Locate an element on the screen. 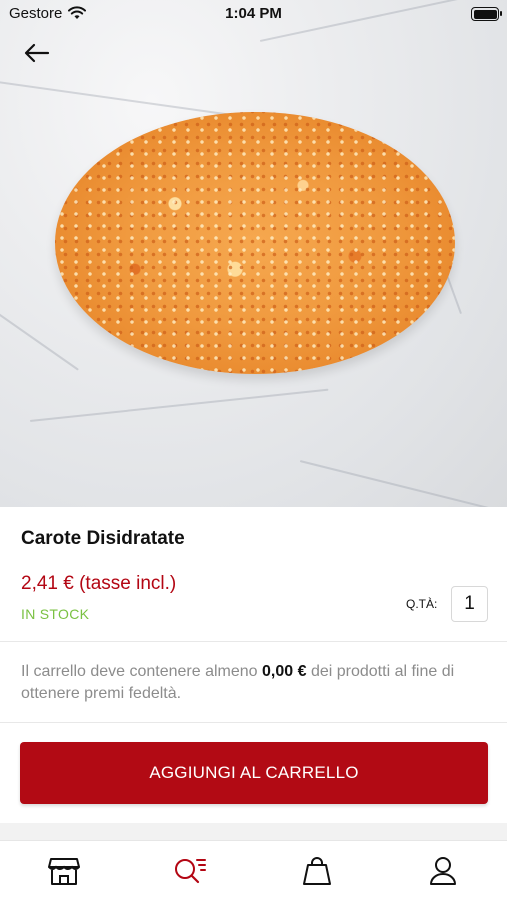 This screenshot has height=900, width=507. stock-status: IN STOCK is located at coordinates (55, 614).